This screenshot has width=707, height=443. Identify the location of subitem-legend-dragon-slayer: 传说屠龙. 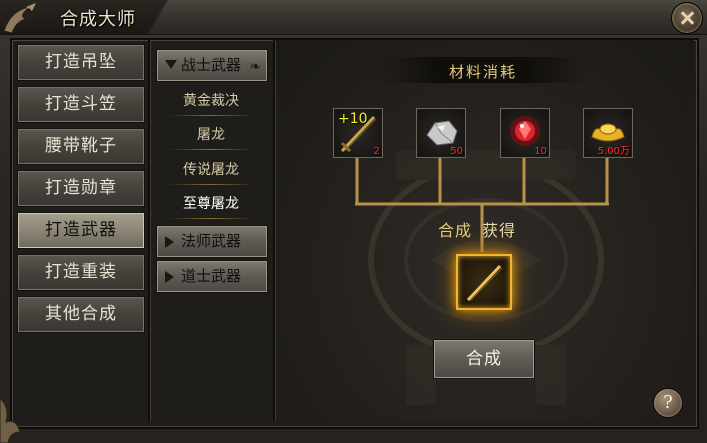
(211, 170).